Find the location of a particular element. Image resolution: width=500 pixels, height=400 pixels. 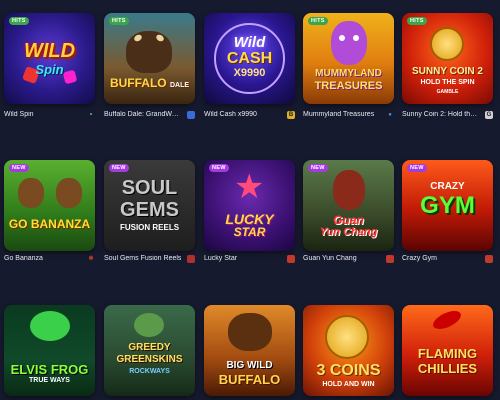

game-title: Mummyland Treasures is located at coordinates (339, 114).